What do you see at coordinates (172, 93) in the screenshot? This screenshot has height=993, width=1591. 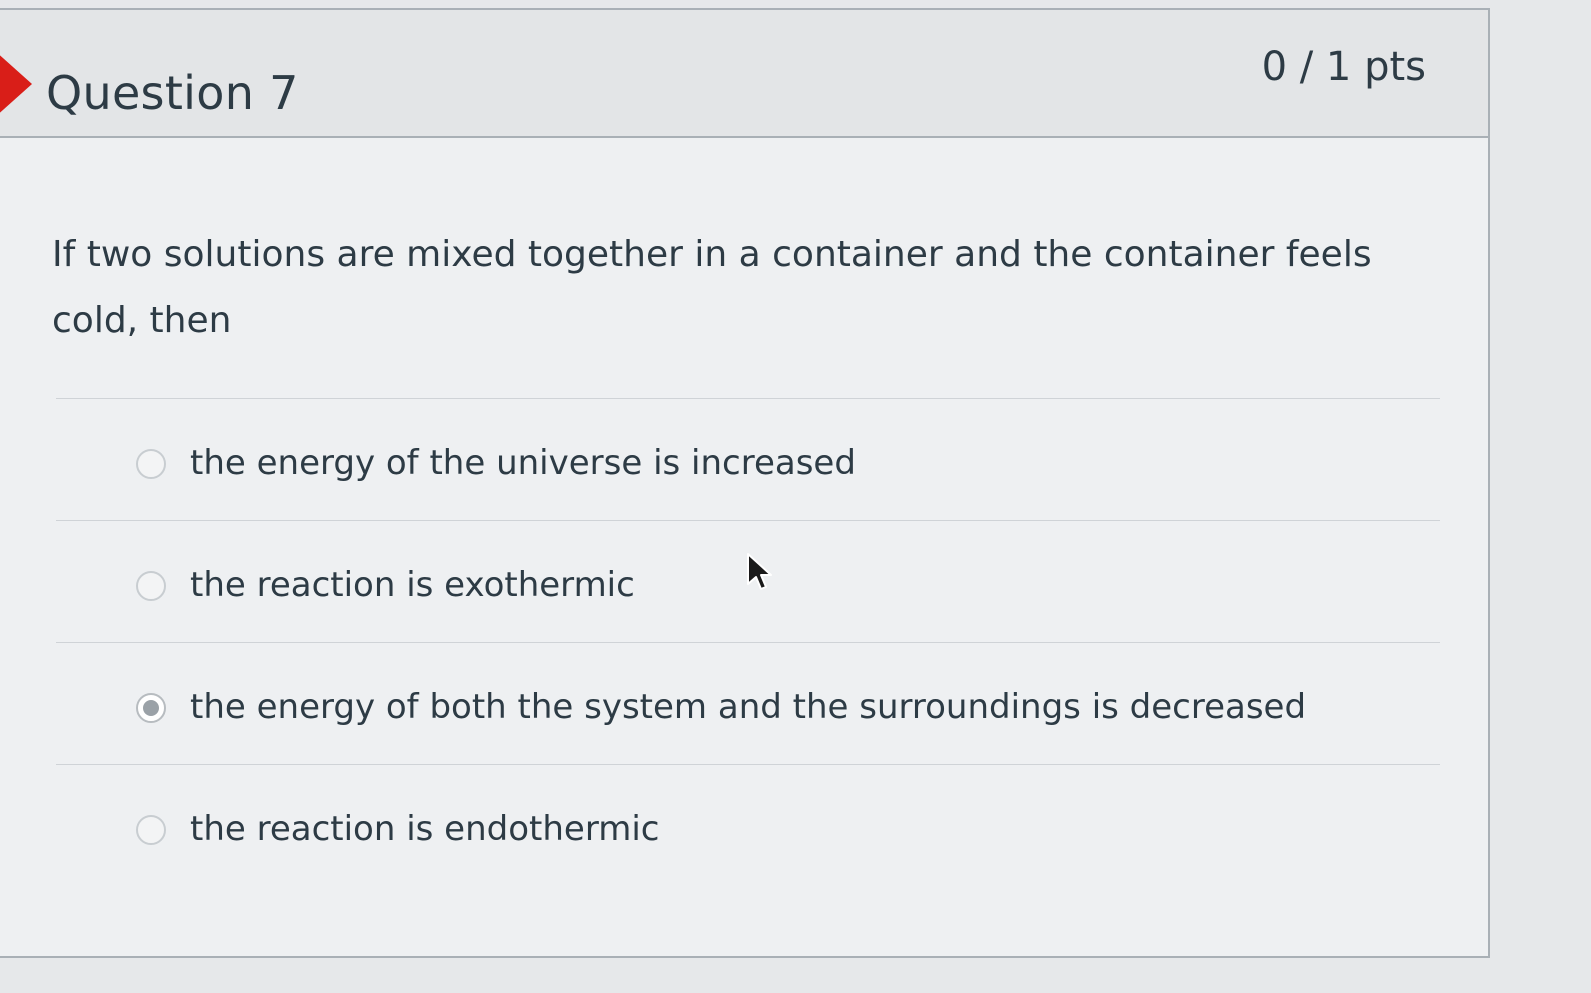 I see `question-title: Question 7` at bounding box center [172, 93].